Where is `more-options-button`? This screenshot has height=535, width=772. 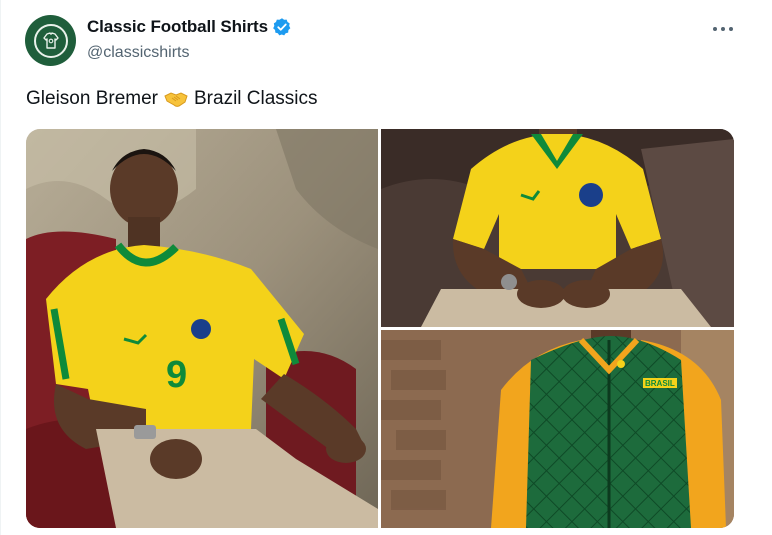 more-options-button is located at coordinates (723, 29).